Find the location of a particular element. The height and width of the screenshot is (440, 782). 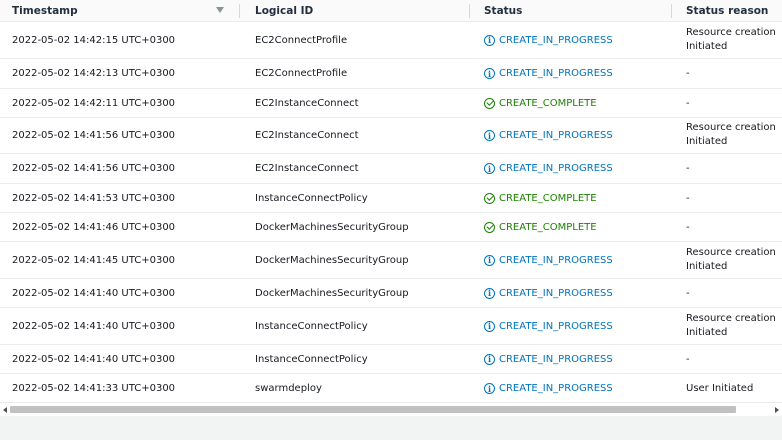

cell-logical-id: swarmdeploy is located at coordinates (288, 388).